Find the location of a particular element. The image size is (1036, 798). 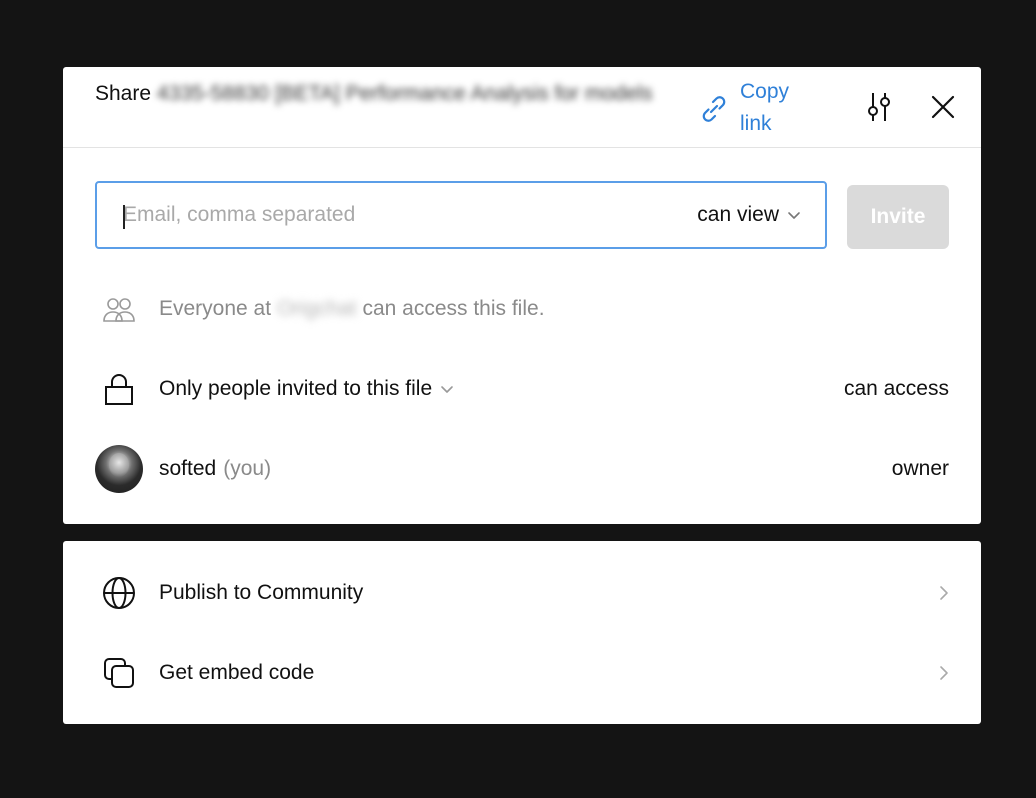

embed-label: Get embed code is located at coordinates (237, 672).